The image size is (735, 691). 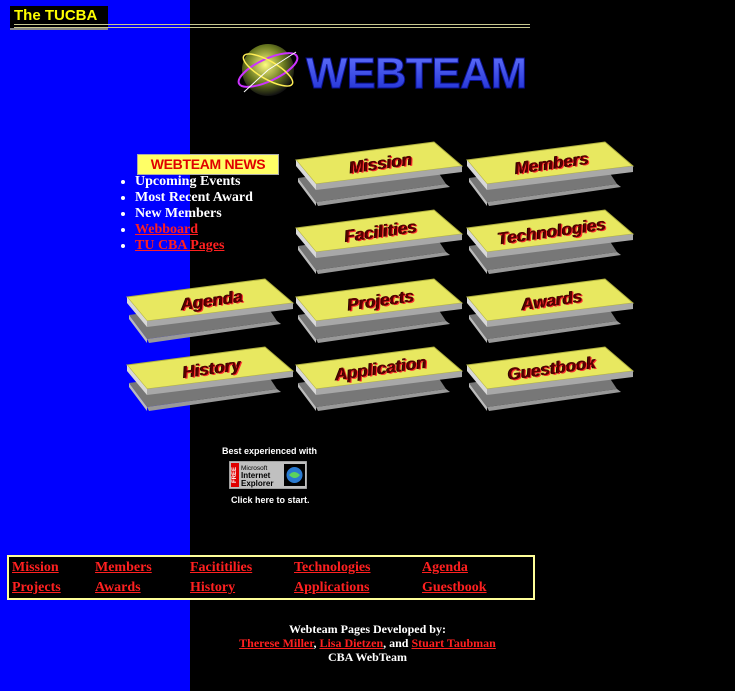 What do you see at coordinates (551, 241) in the screenshot?
I see `tile-technologies: Technologies` at bounding box center [551, 241].